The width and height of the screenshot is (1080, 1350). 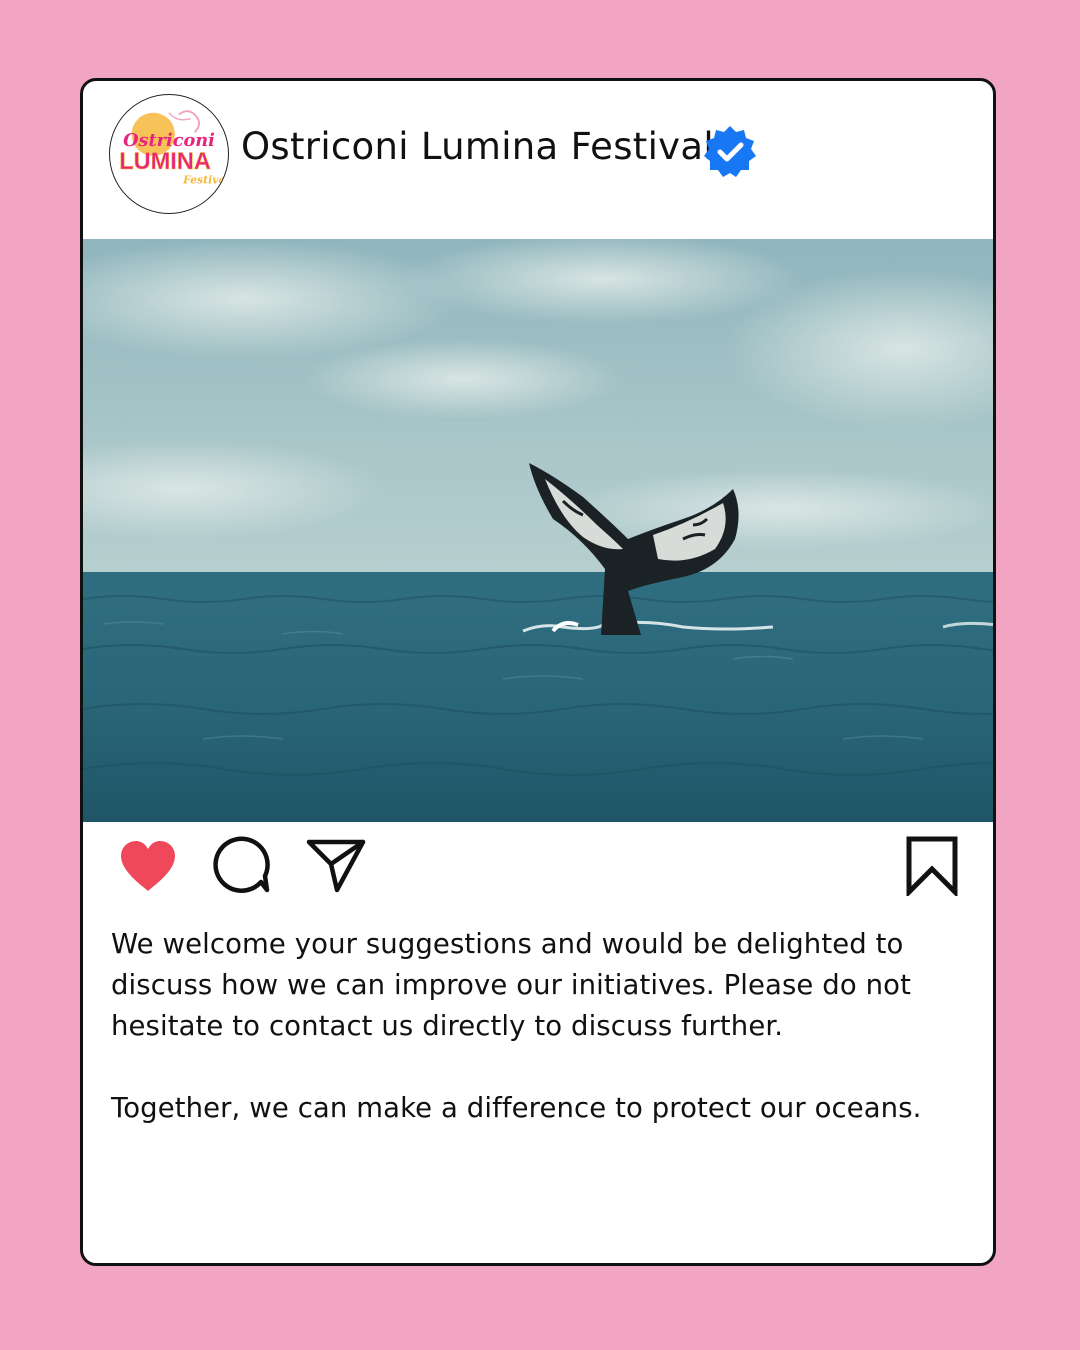 I want to click on heart-icon, so click(x=148, y=866).